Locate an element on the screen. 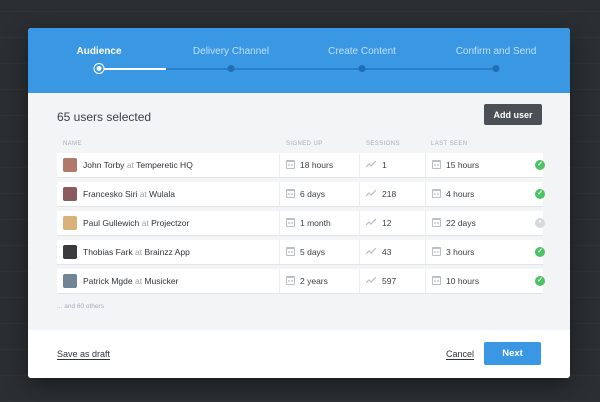  sessions-cell: 597 is located at coordinates (389, 281).